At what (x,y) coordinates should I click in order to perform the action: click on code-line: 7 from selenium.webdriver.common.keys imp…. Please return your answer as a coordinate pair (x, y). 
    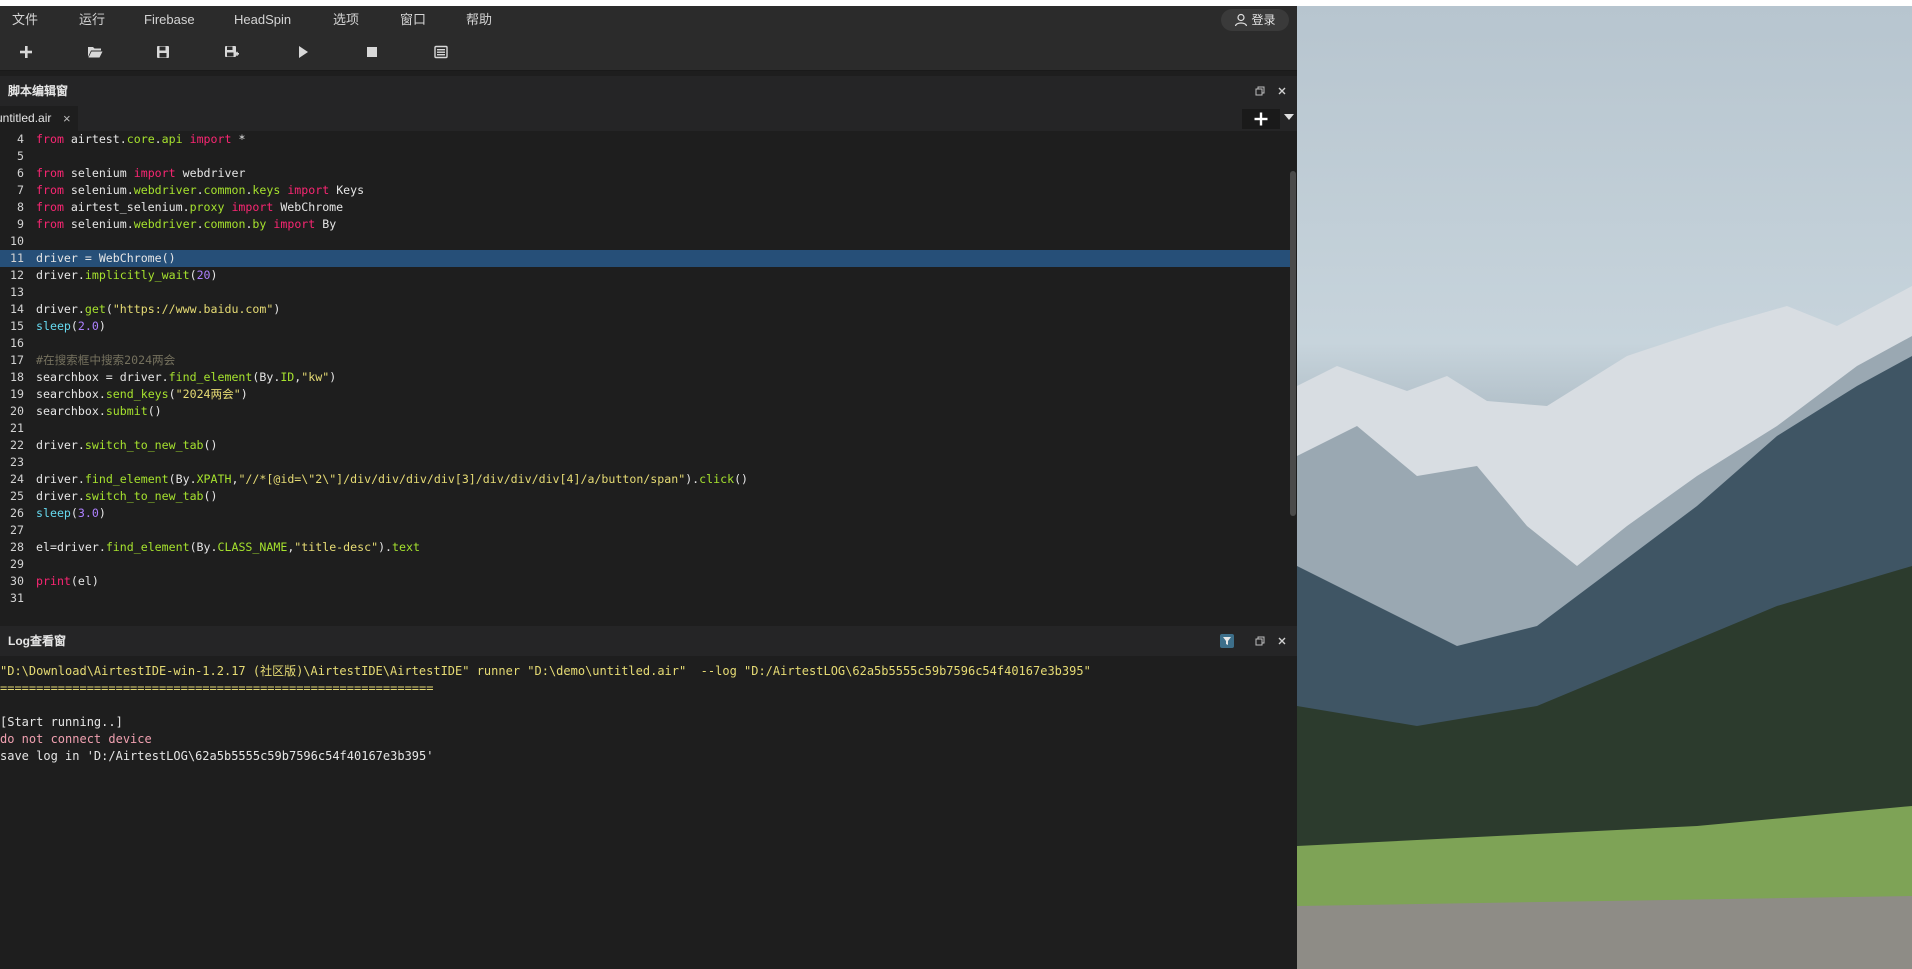
    Looking at the image, I should click on (191, 190).